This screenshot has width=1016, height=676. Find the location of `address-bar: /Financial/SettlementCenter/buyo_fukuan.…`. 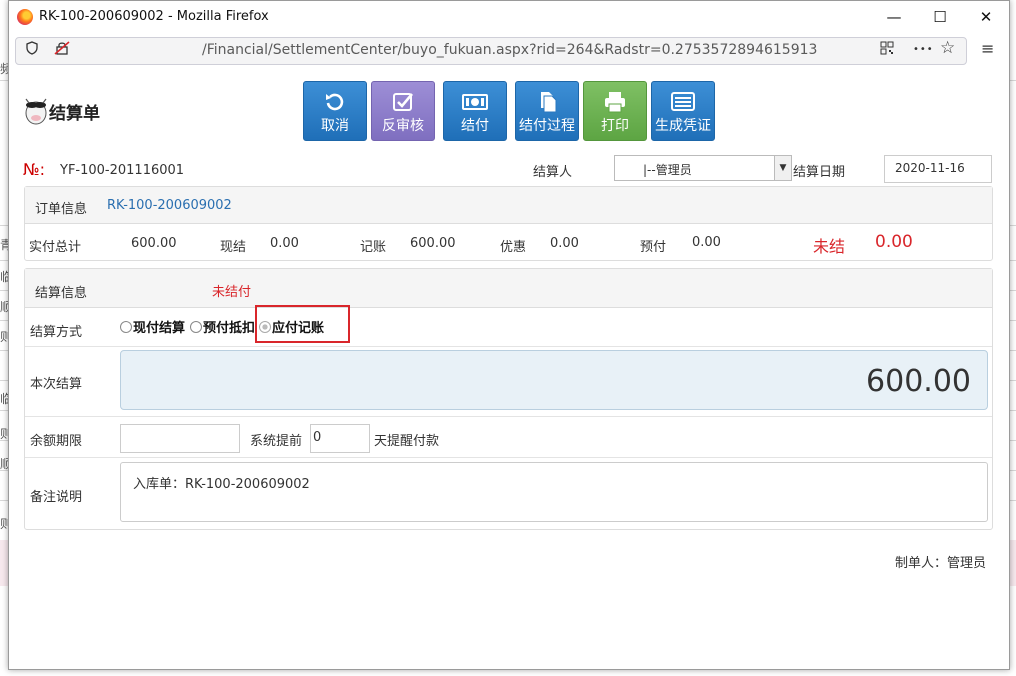

address-bar: /Financial/SettlementCenter/buyo_fukuan.… is located at coordinates (491, 51).